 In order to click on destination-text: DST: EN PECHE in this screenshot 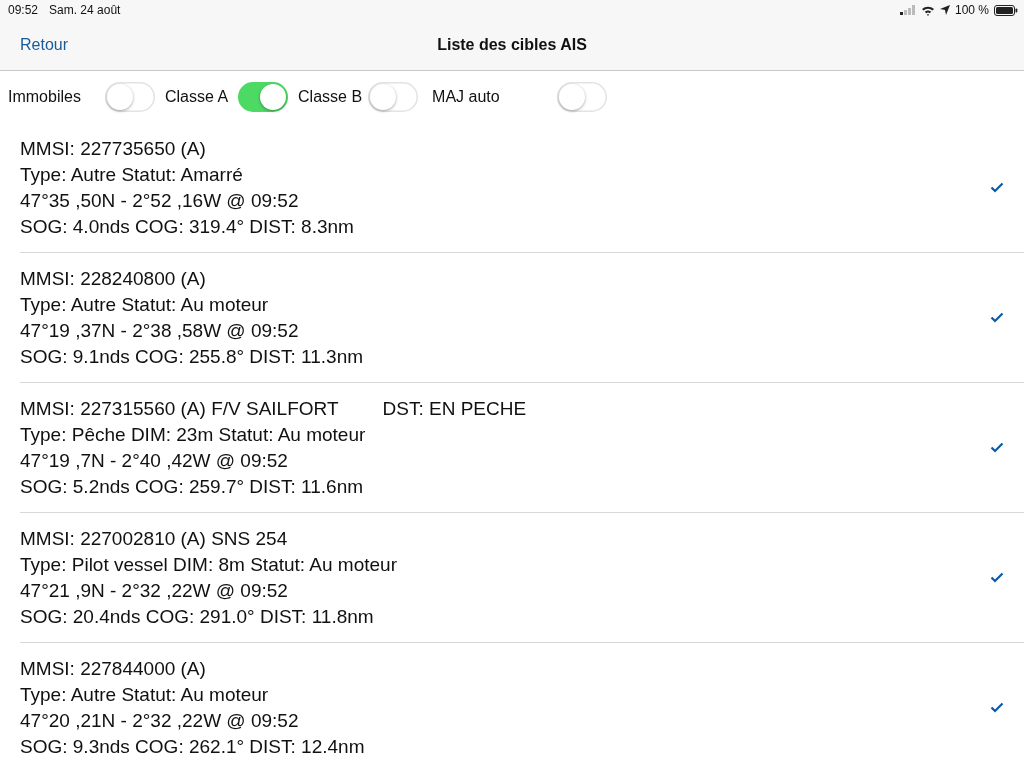, I will do `click(454, 408)`.